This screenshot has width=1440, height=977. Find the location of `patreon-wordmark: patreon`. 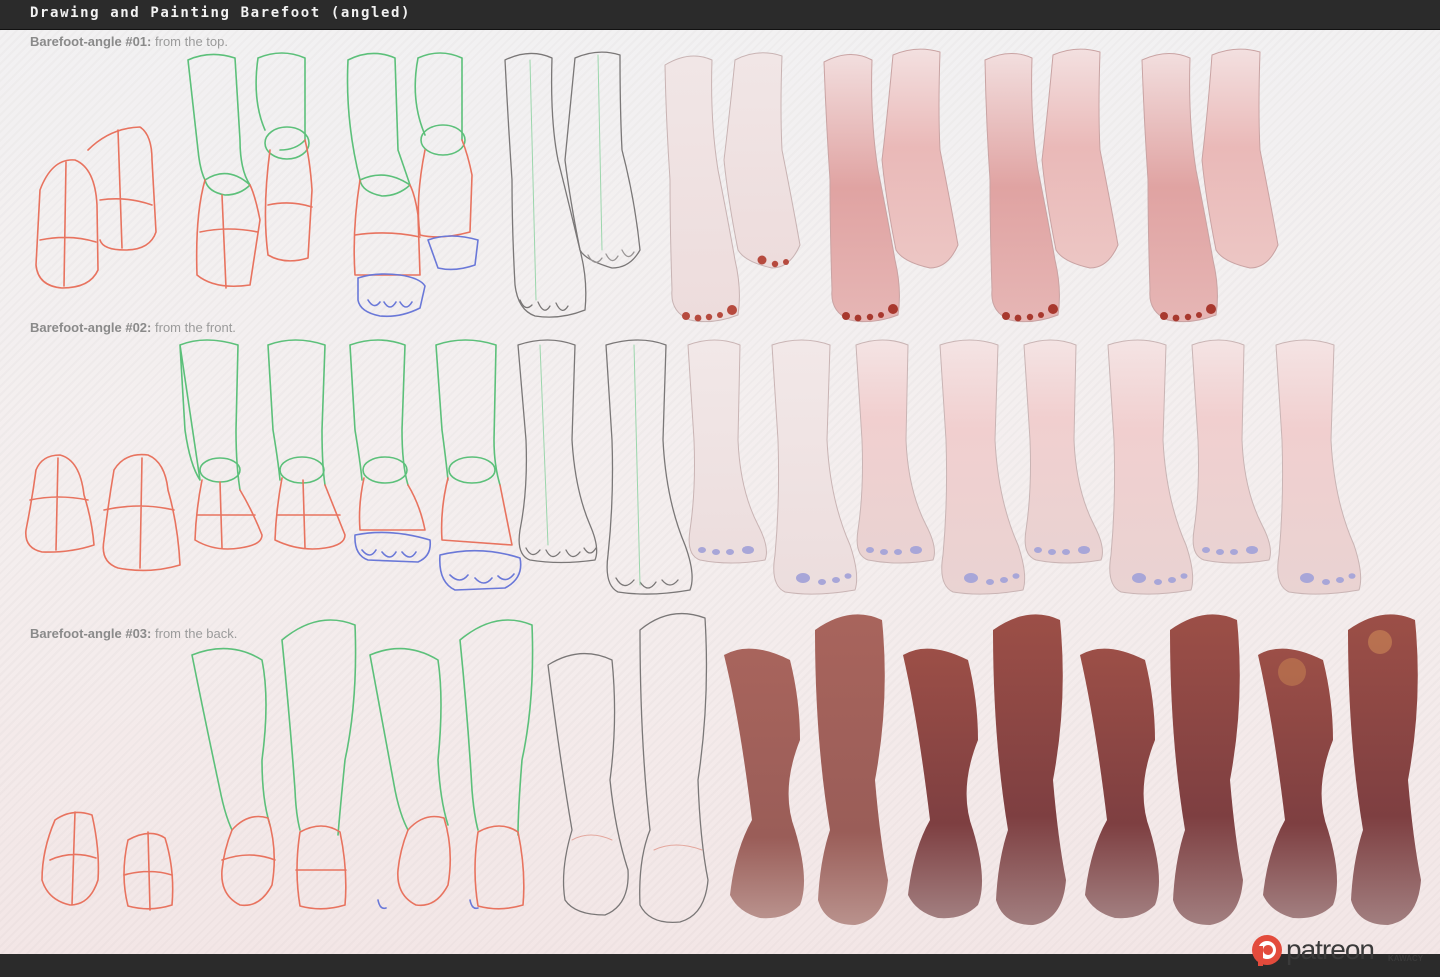

patreon-wordmark: patreon is located at coordinates (1330, 949).